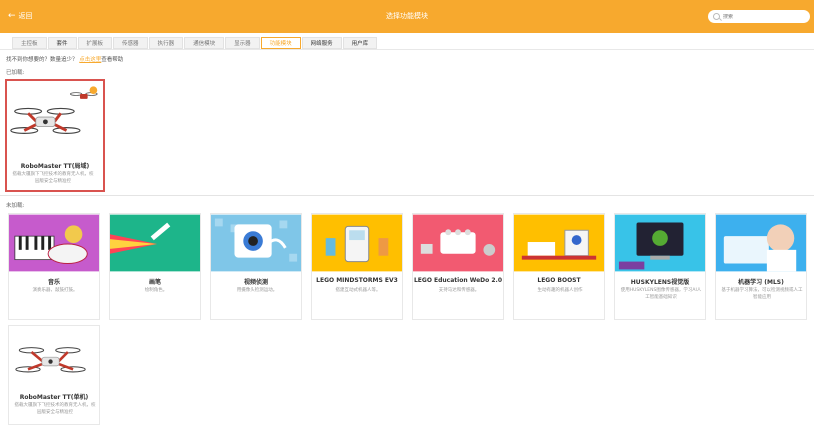 The height and width of the screenshot is (432, 814). I want to click on module-desc: 生动有趣的机器人创作, so click(560, 290).